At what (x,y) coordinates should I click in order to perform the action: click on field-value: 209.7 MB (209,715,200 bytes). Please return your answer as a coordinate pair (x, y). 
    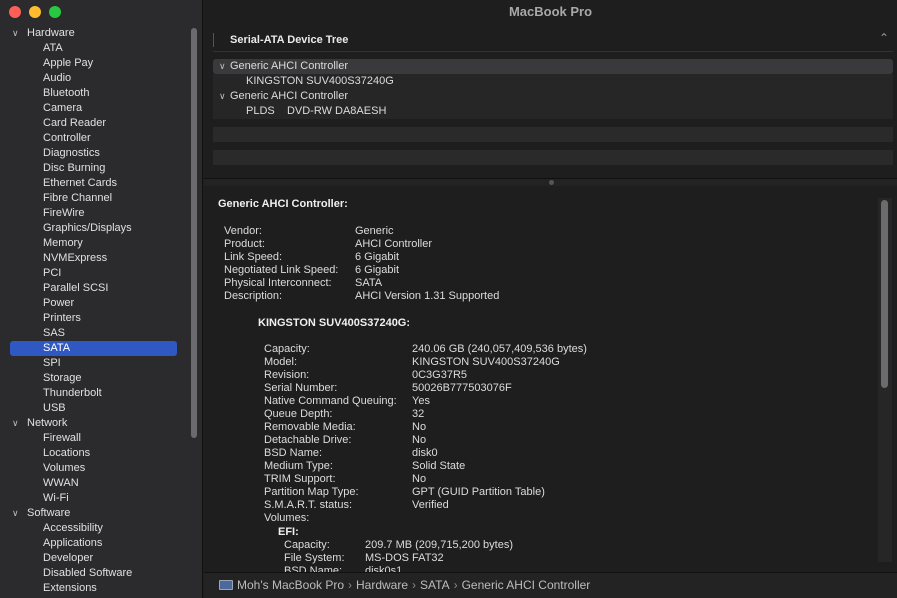
    Looking at the image, I should click on (439, 545).